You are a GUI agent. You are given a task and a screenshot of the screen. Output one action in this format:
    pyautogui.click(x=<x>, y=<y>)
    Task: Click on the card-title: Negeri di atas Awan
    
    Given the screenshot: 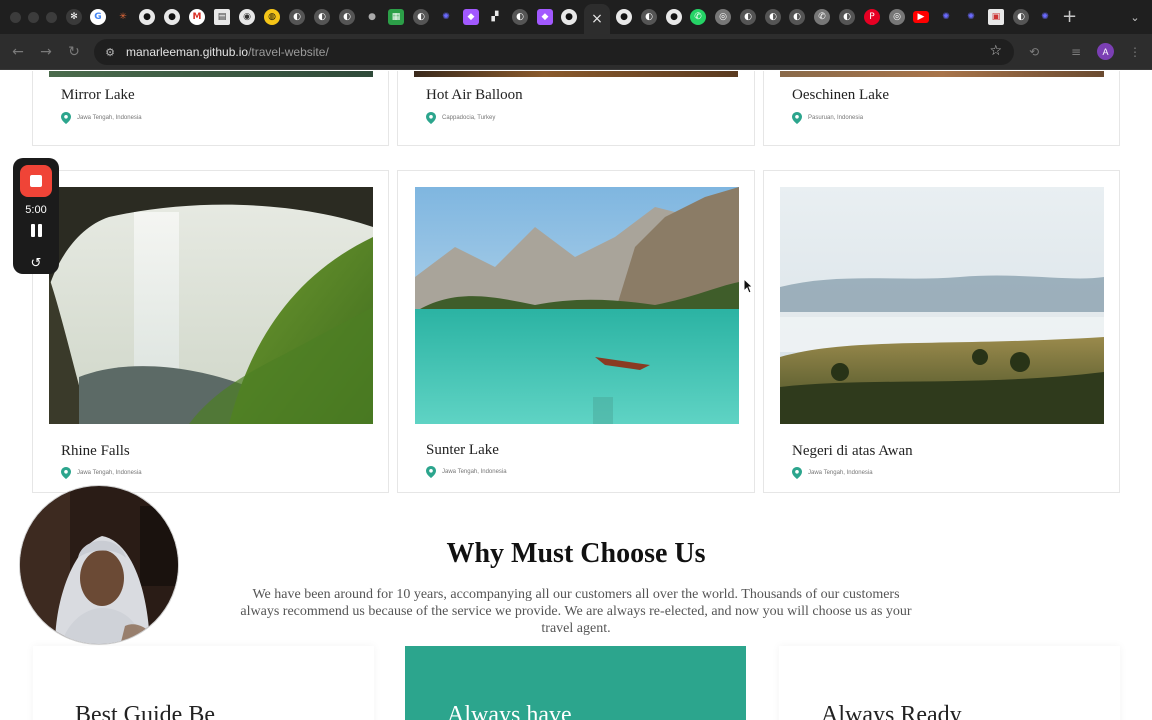 What is the action you would take?
    pyautogui.click(x=852, y=451)
    